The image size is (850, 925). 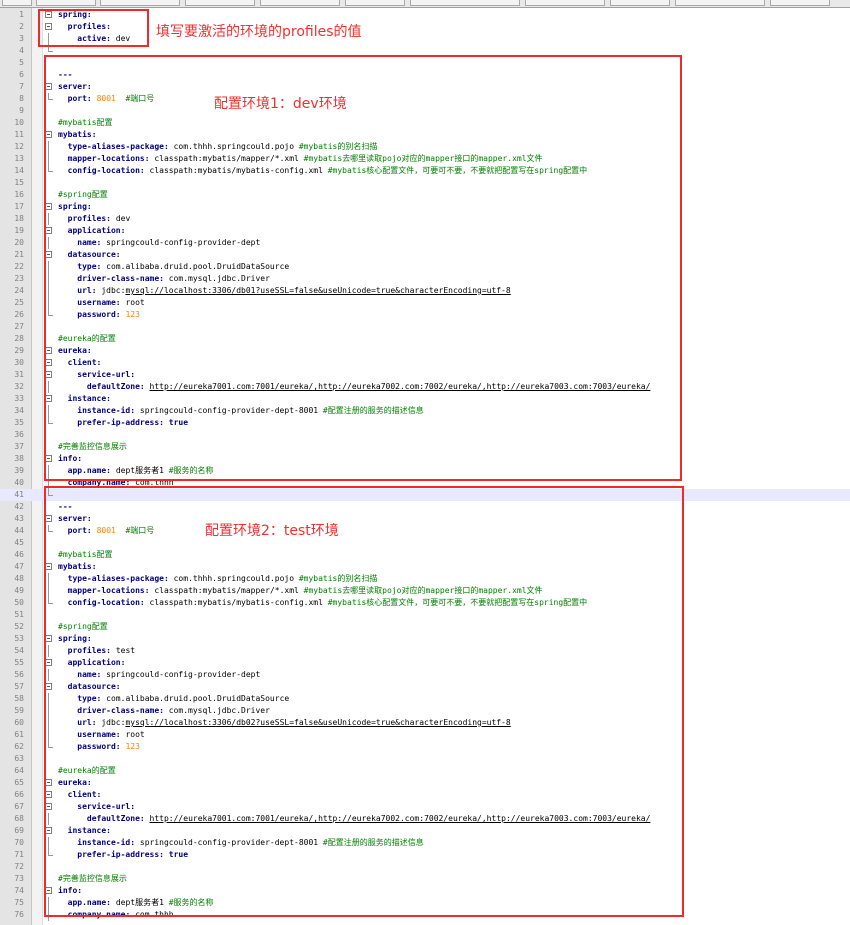 I want to click on line-number: 54, so click(x=19, y=650).